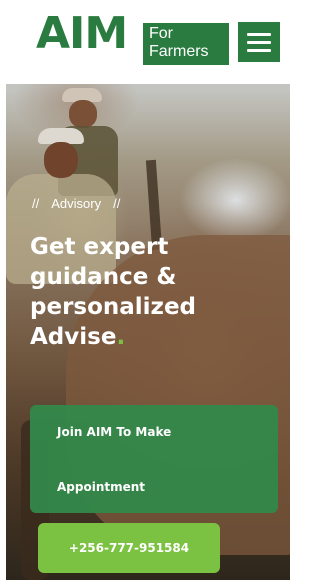 This screenshot has height=580, width=320. I want to click on hamburger-menu-icon, so click(259, 34).